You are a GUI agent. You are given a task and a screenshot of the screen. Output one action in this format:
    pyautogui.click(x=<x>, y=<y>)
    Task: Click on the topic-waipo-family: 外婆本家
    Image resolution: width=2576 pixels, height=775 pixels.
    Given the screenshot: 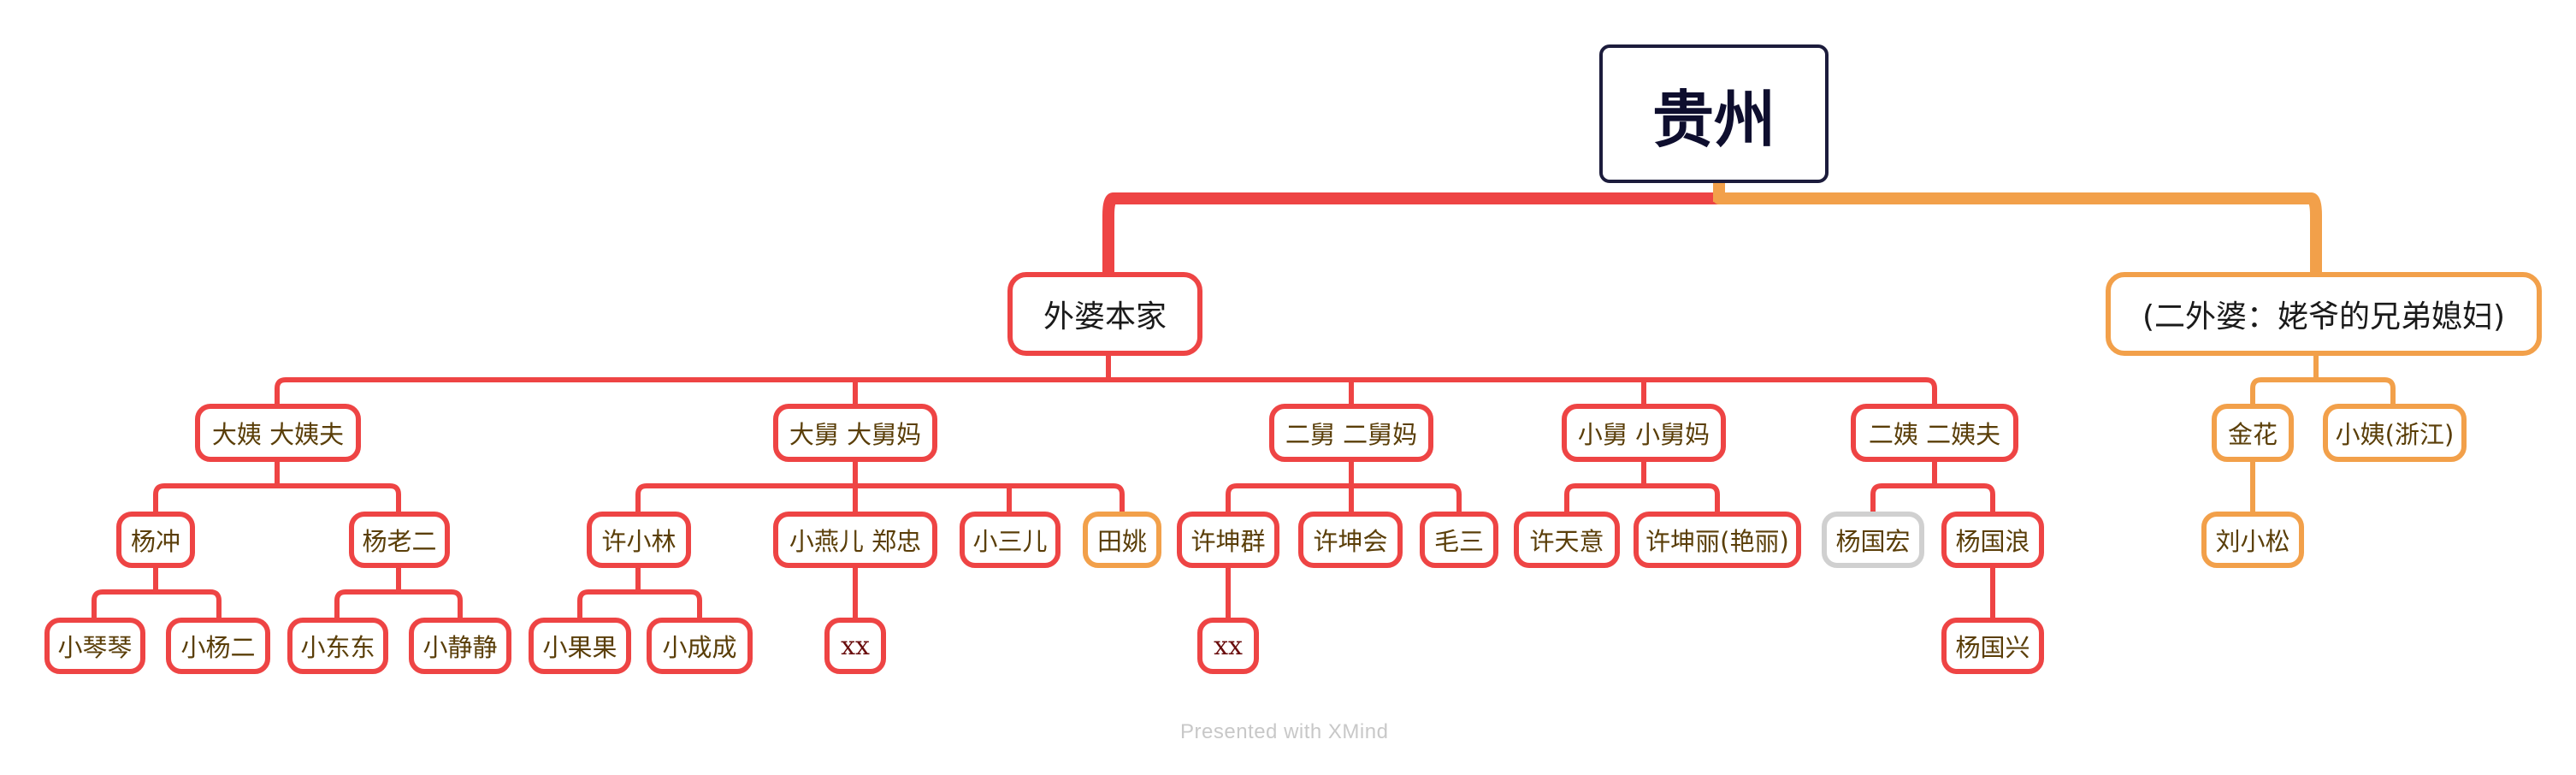 What is the action you would take?
    pyautogui.click(x=1104, y=314)
    